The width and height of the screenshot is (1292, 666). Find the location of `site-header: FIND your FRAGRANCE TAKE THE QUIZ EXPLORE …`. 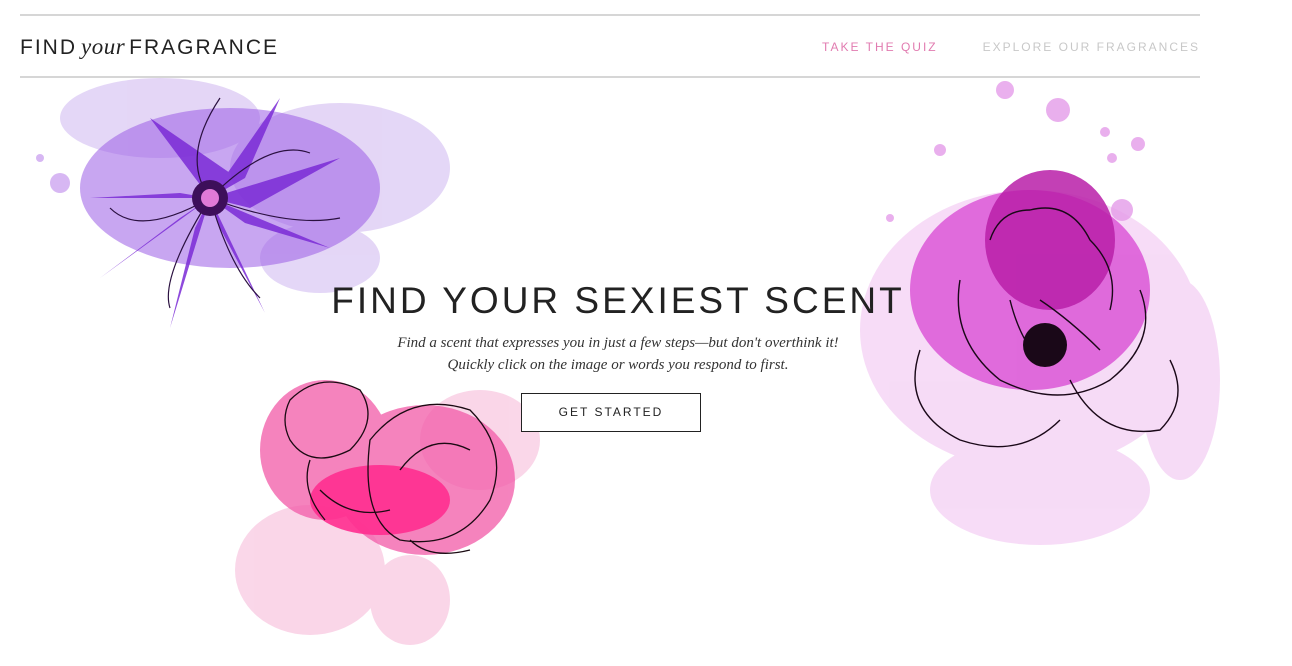

site-header: FIND your FRAGRANCE TAKE THE QUIZ EXPLORE … is located at coordinates (610, 46).